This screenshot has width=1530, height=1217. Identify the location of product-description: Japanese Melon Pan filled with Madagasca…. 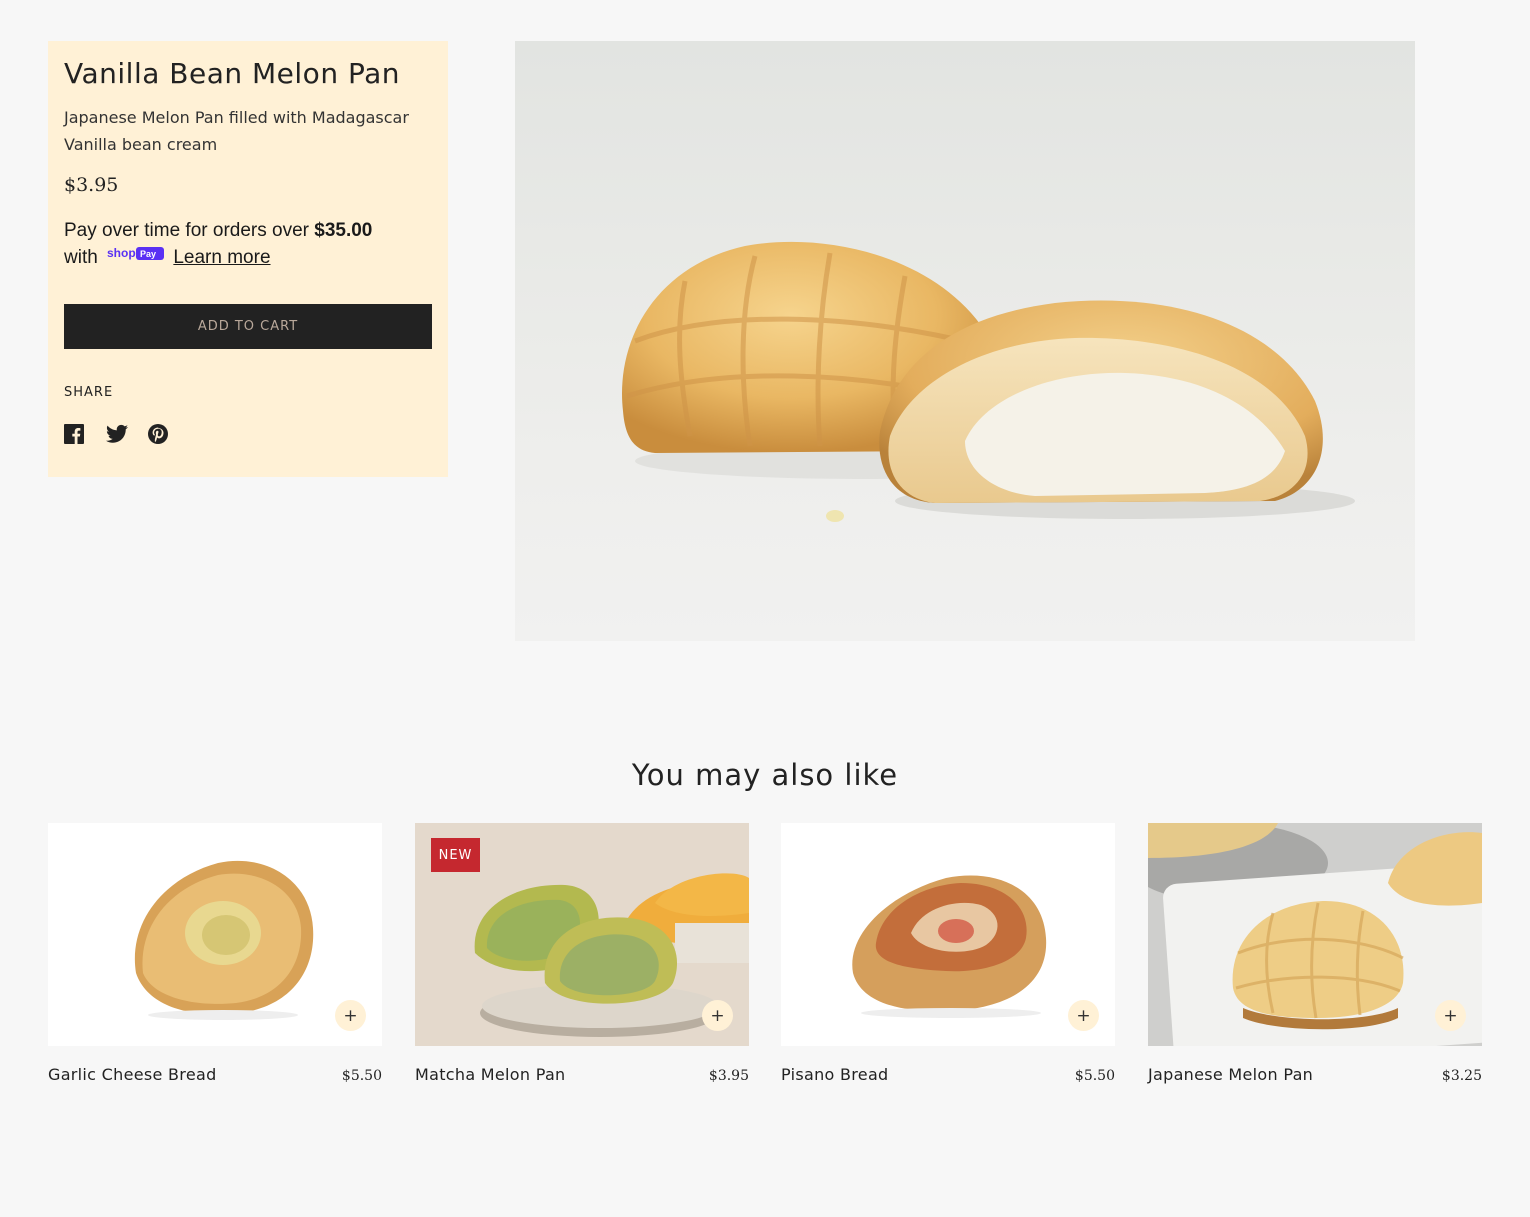
(236, 131).